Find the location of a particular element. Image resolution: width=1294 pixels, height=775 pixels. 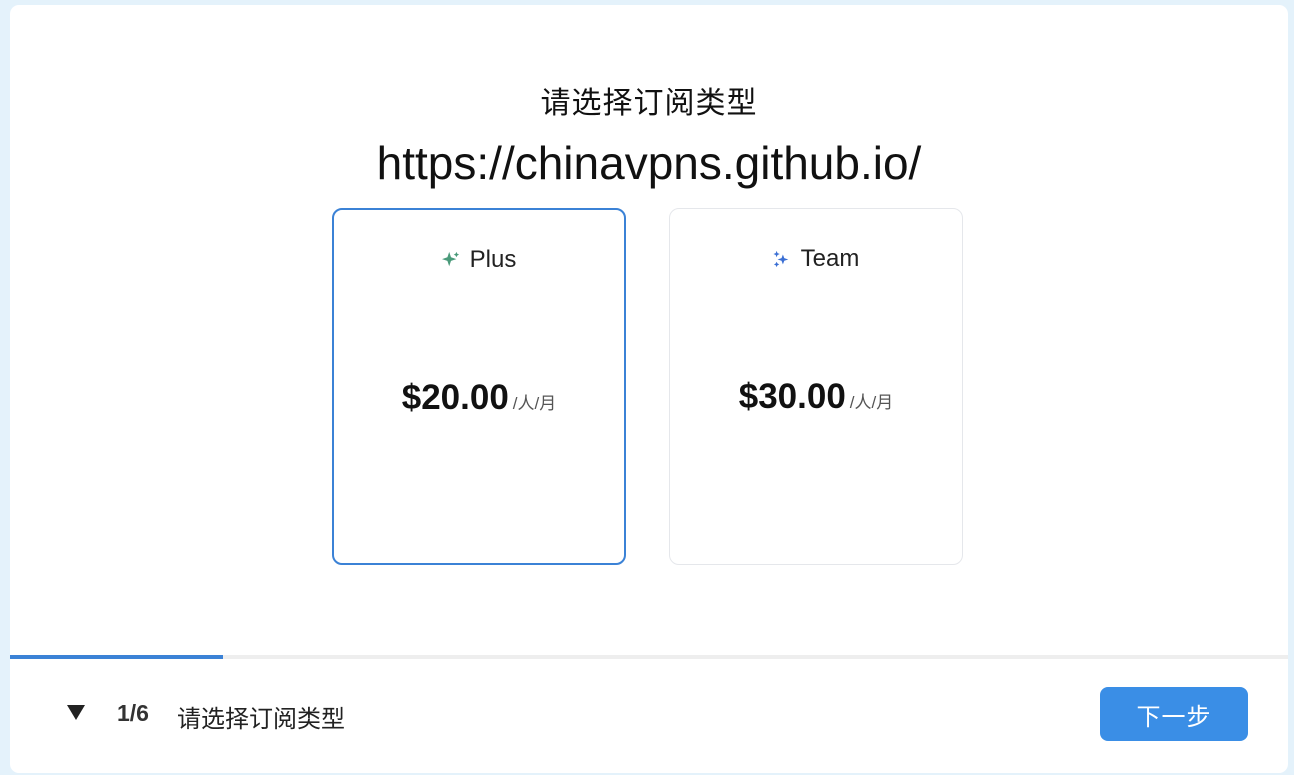

plan-header-plus: Plus is located at coordinates (479, 260).